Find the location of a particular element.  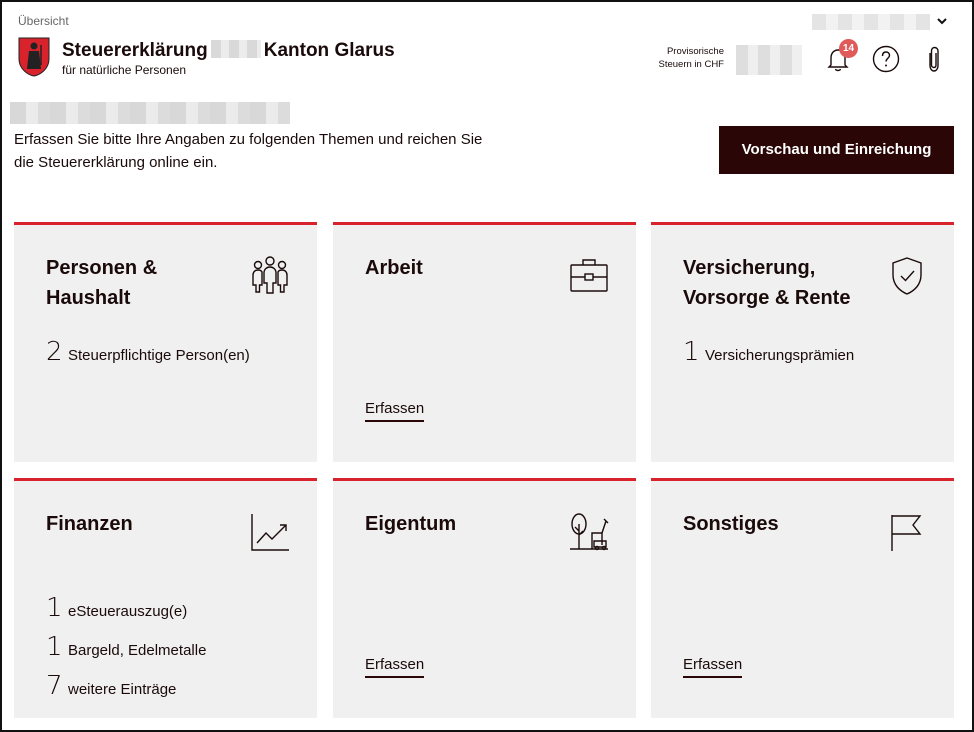

item-count: 7 is located at coordinates (54, 686).